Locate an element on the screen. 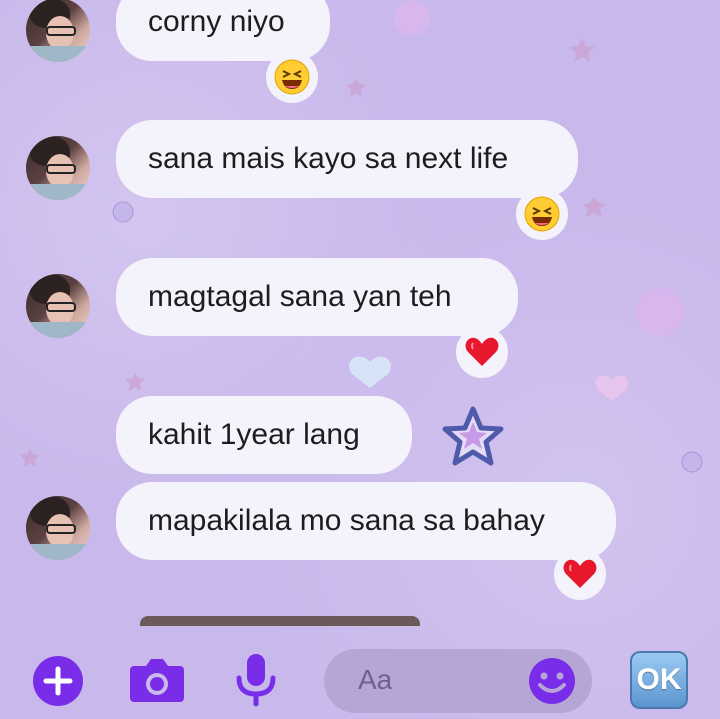 Image resolution: width=720 pixels, height=719 pixels. plus-icon is located at coordinates (58, 681).